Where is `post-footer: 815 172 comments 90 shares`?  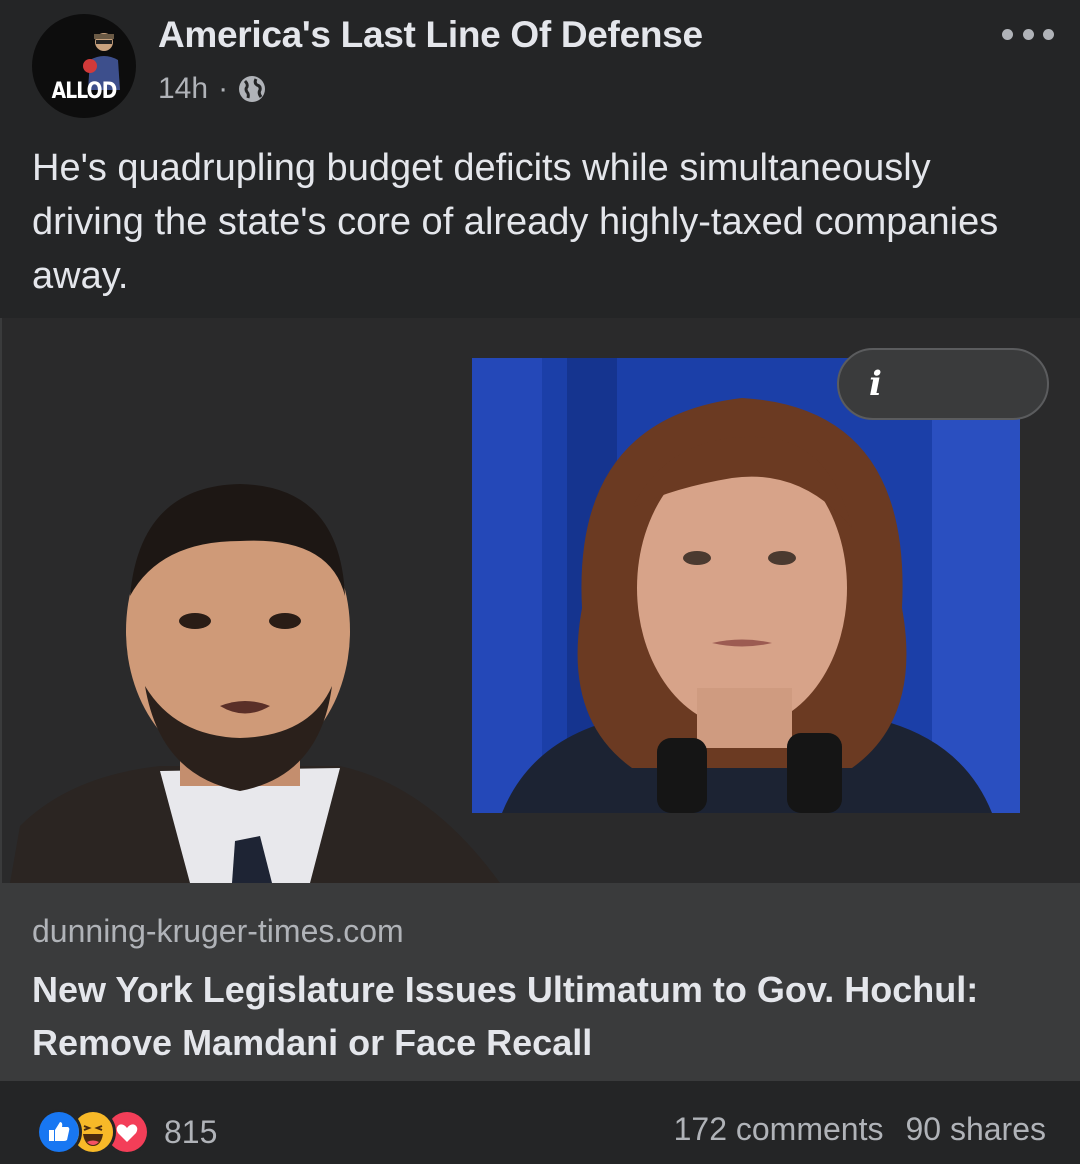 post-footer: 815 172 comments 90 shares is located at coordinates (540, 1122).